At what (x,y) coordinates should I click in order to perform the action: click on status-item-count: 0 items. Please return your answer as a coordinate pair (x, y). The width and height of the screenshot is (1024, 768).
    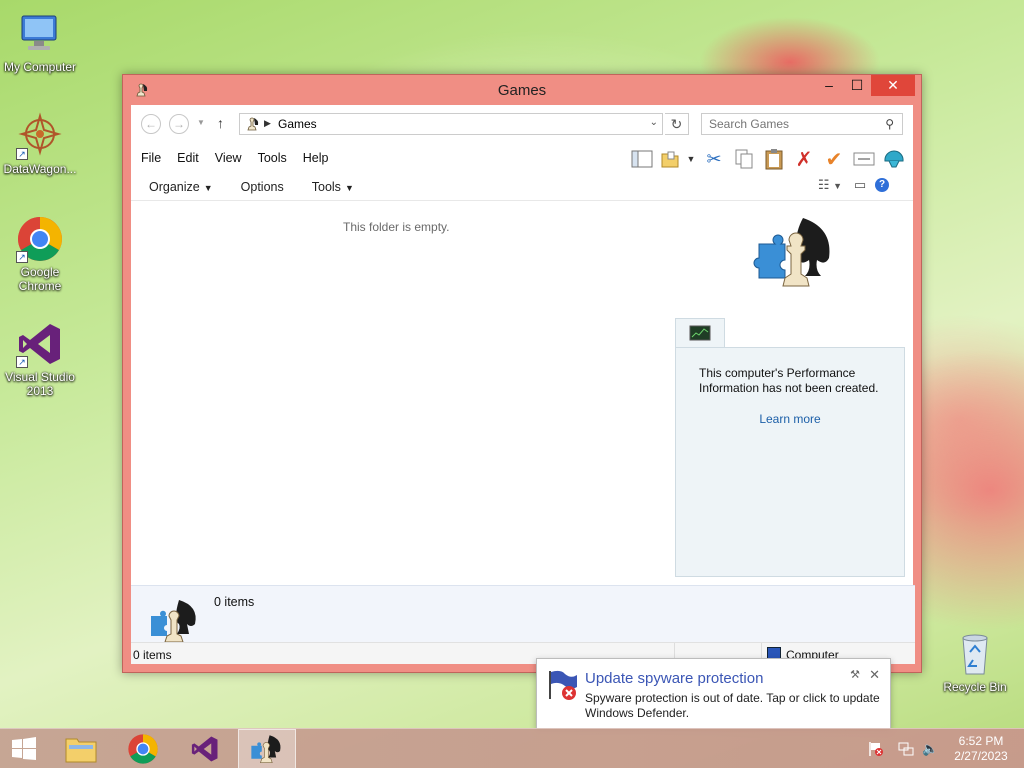
    Looking at the image, I should click on (152, 655).